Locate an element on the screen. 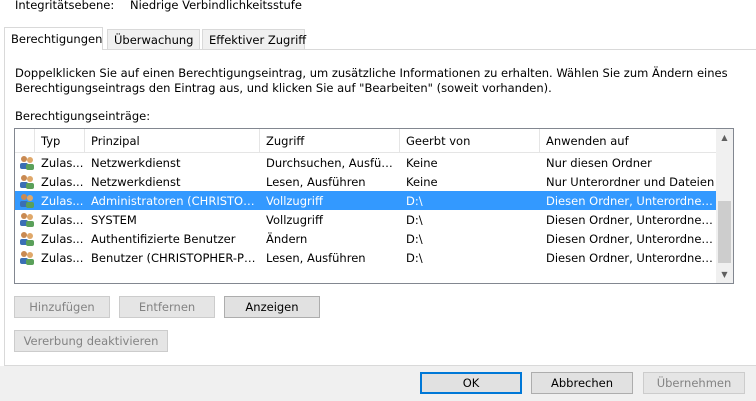  add-button: Hinzufügen is located at coordinates (62, 307).